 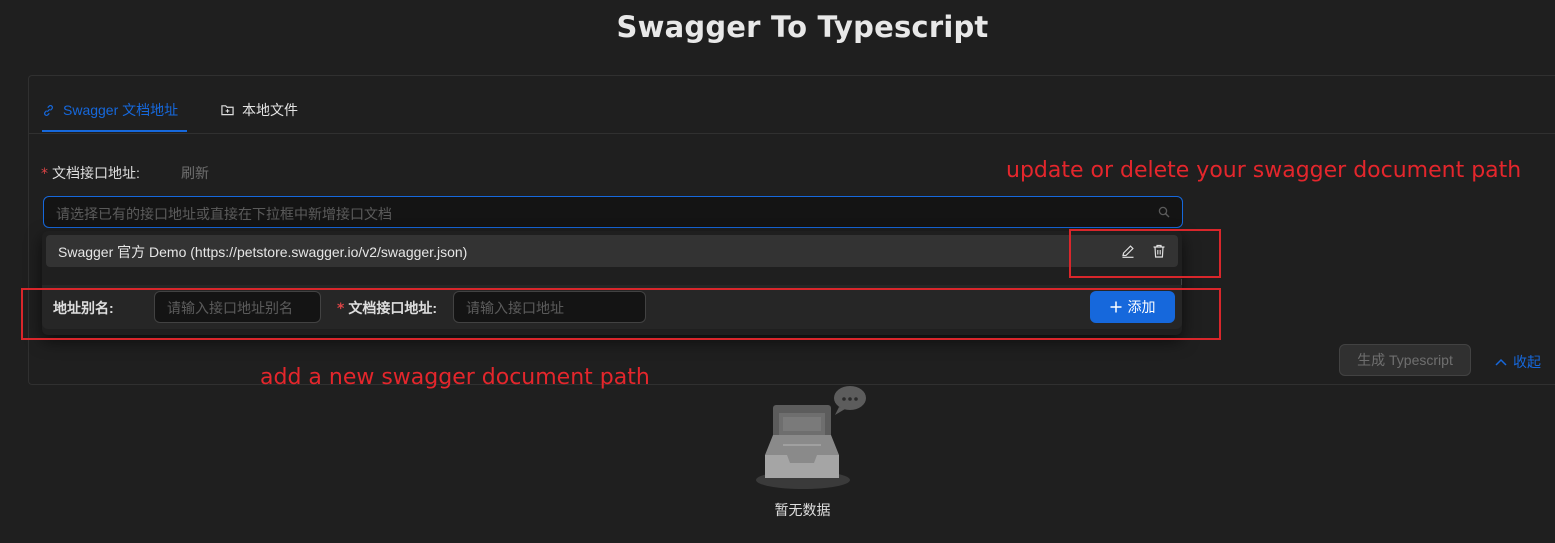 What do you see at coordinates (1527, 362) in the screenshot?
I see `collapse-label: 收起` at bounding box center [1527, 362].